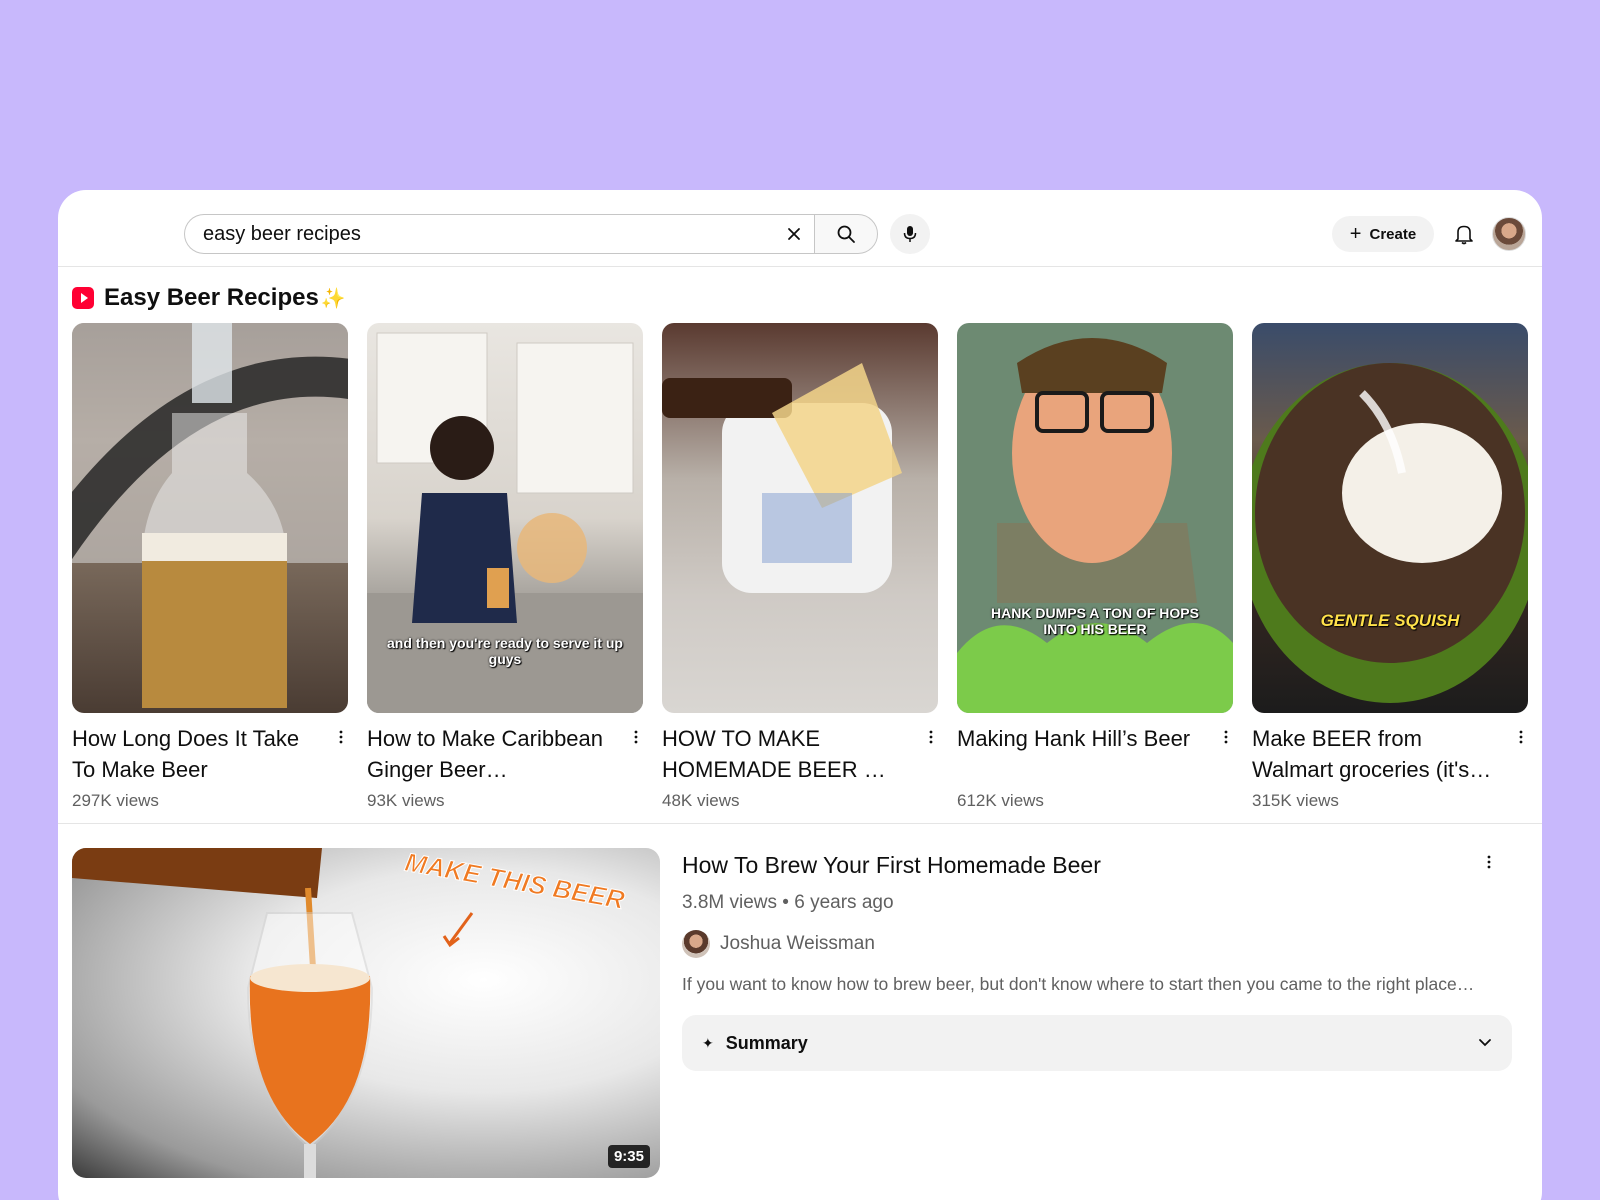  What do you see at coordinates (211, 297) in the screenshot?
I see `shelf-title: Easy Beer Recipes` at bounding box center [211, 297].